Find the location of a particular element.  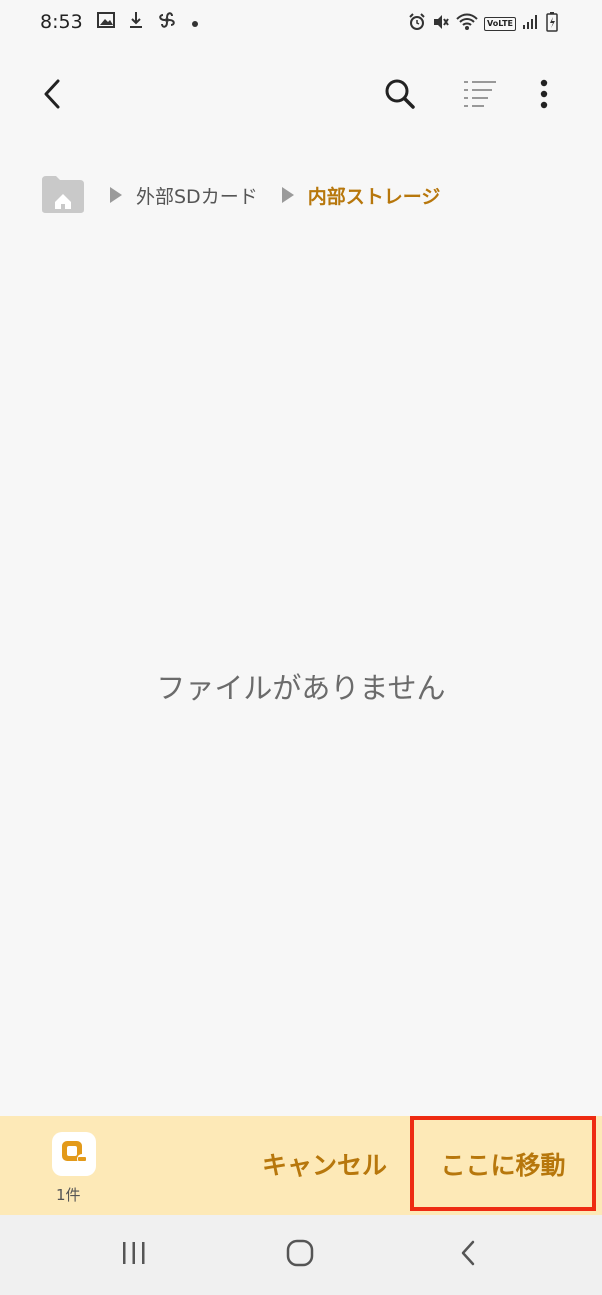

nav-back-button is located at coordinates (468, 1255).